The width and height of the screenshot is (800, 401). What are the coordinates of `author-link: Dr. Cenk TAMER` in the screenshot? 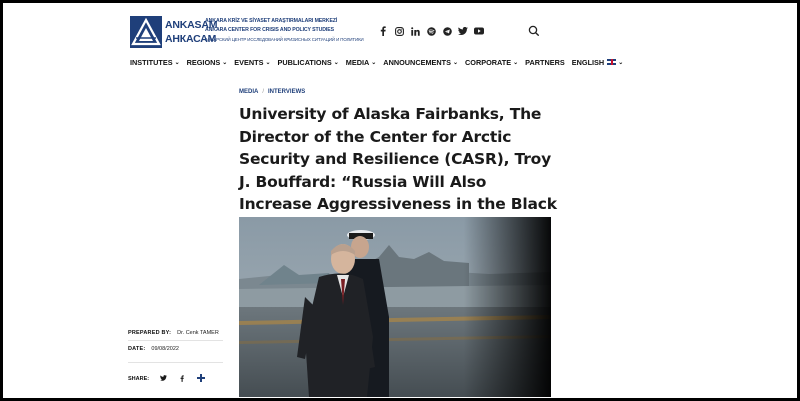 It's located at (198, 333).